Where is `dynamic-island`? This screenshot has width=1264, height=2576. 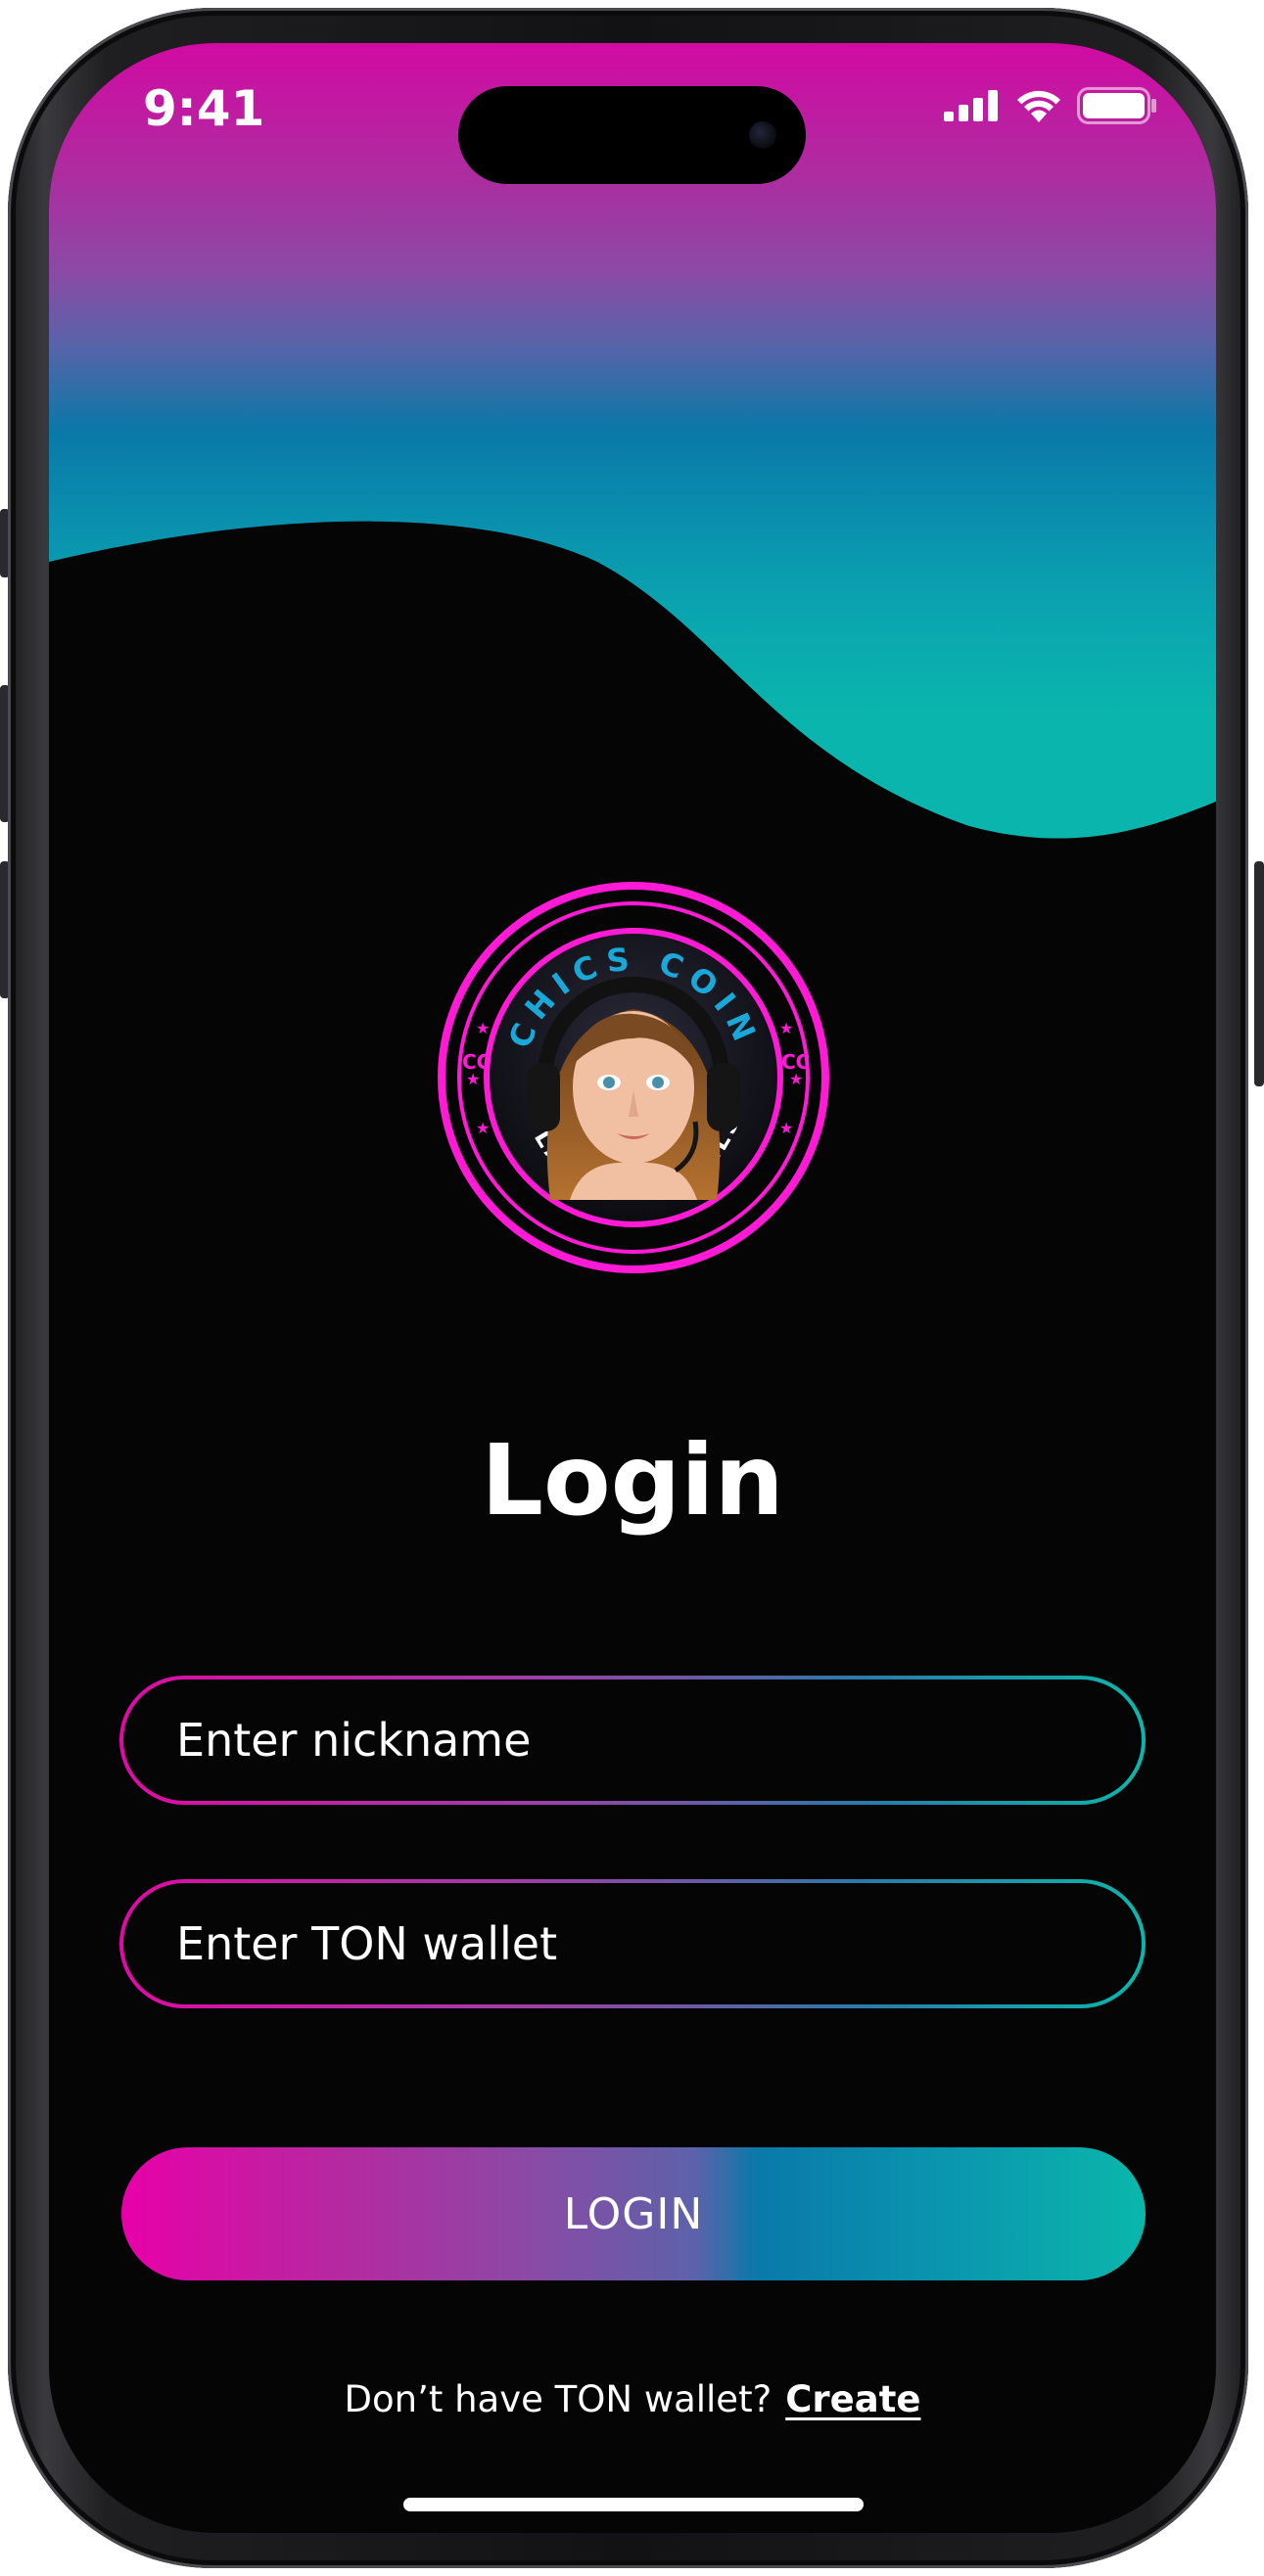 dynamic-island is located at coordinates (632, 135).